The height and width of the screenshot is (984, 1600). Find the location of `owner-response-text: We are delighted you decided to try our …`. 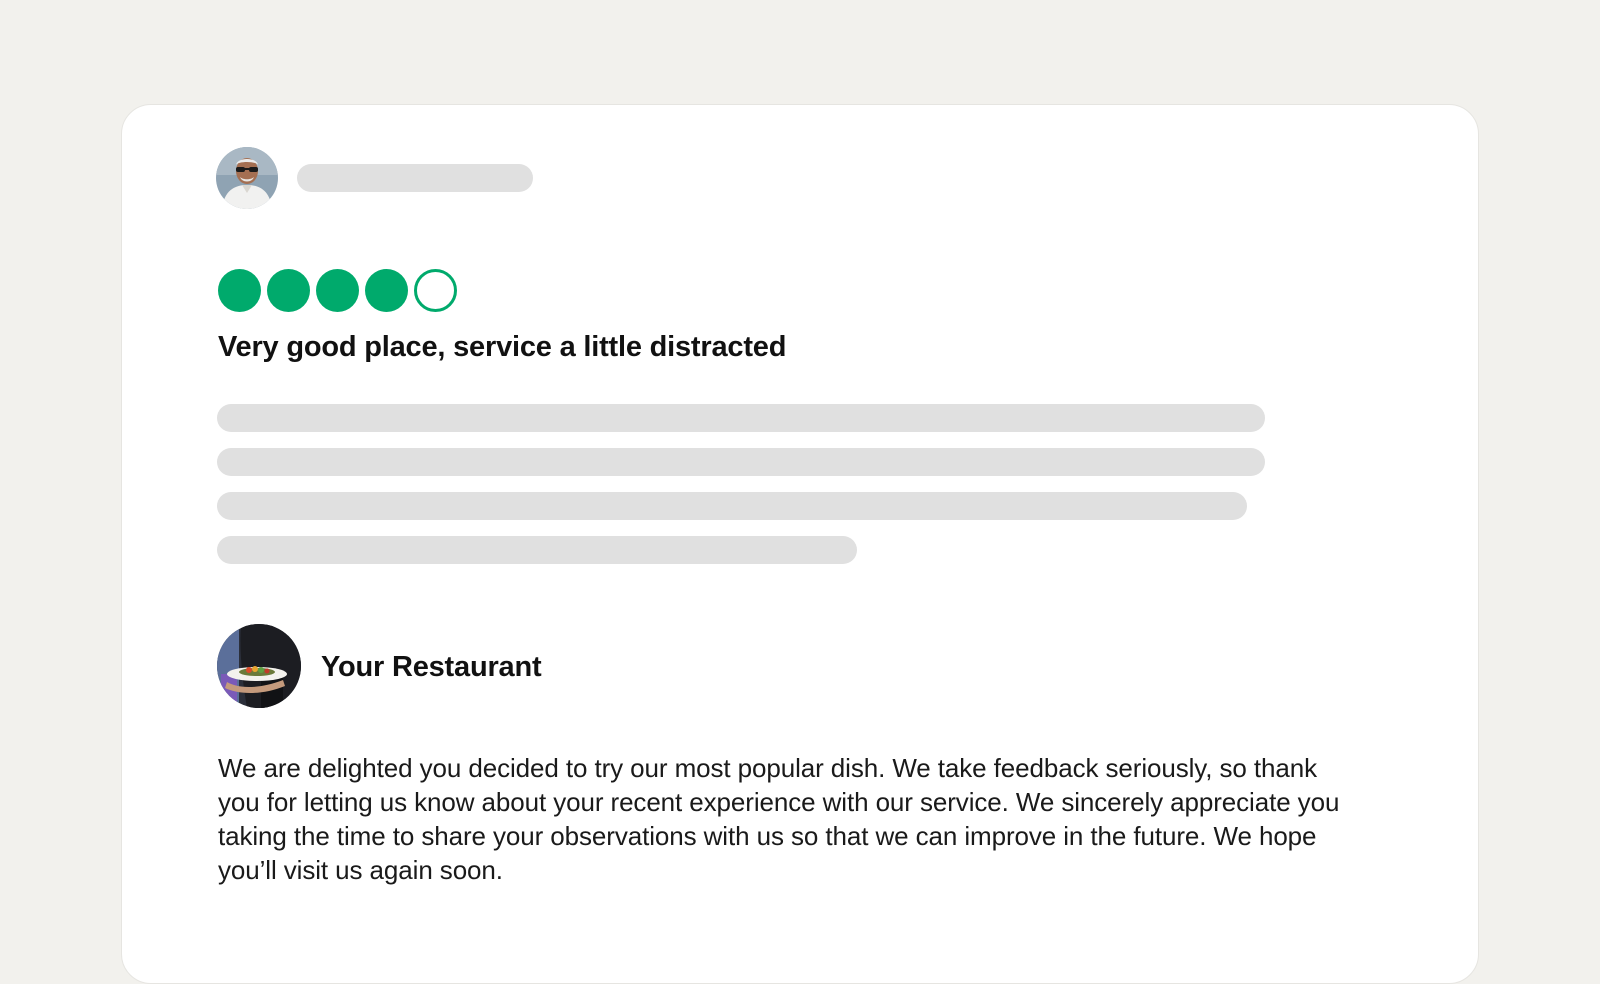

owner-response-text: We are delighted you decided to try our … is located at coordinates (779, 819).